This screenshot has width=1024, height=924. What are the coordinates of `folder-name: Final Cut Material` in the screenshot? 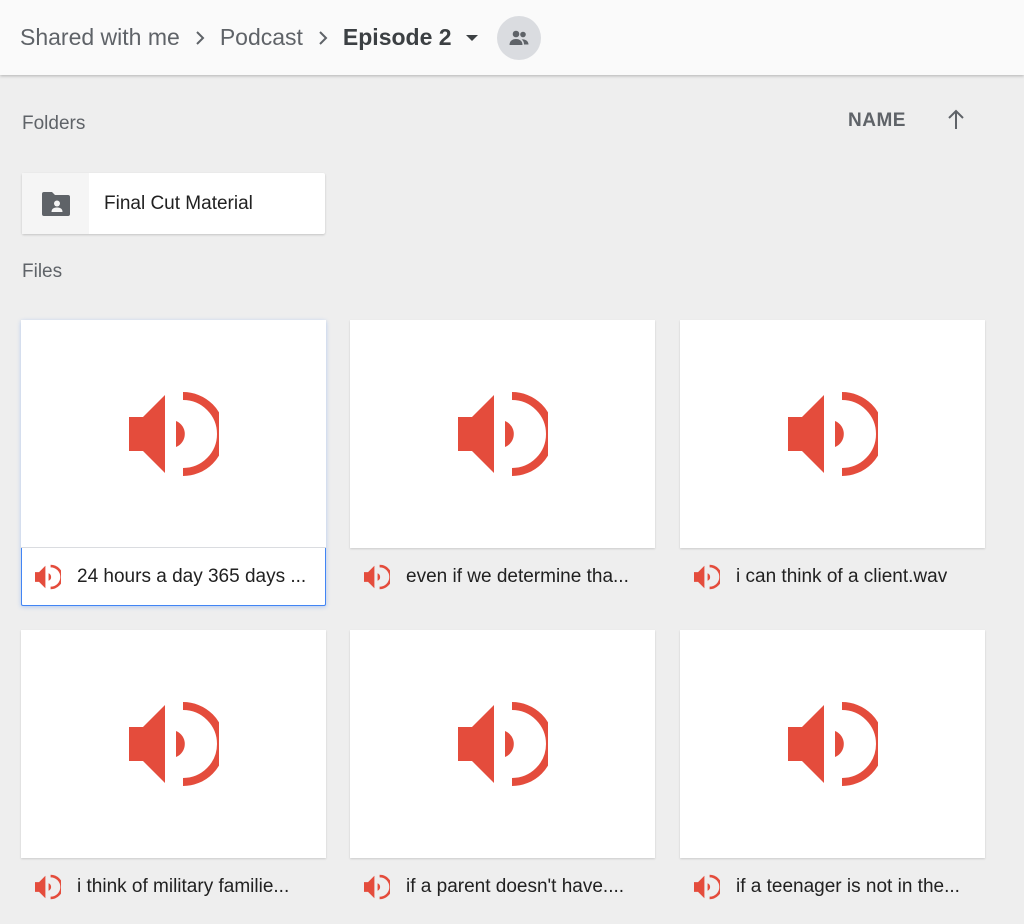 It's located at (178, 203).